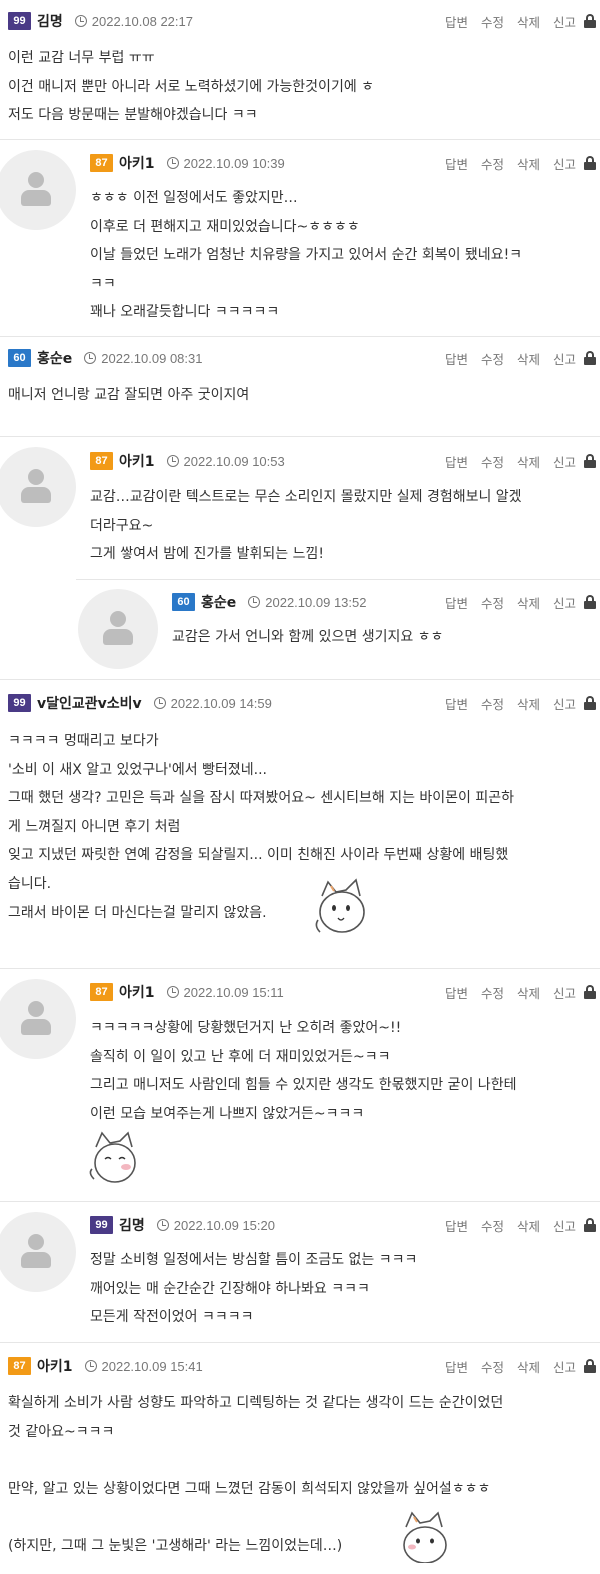 The width and height of the screenshot is (600, 1574). I want to click on comment-line: 솔직히 이 일이 있고 난 후에 더 재미있었거든~ㅋㅋ, so click(240, 1056).